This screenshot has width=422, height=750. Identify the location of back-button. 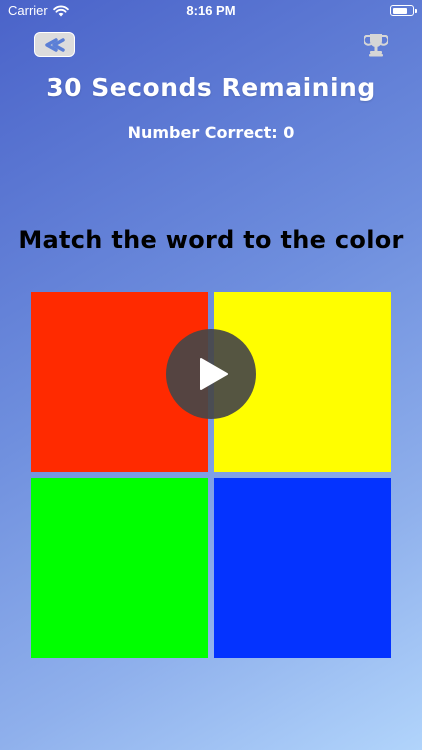
(54, 44).